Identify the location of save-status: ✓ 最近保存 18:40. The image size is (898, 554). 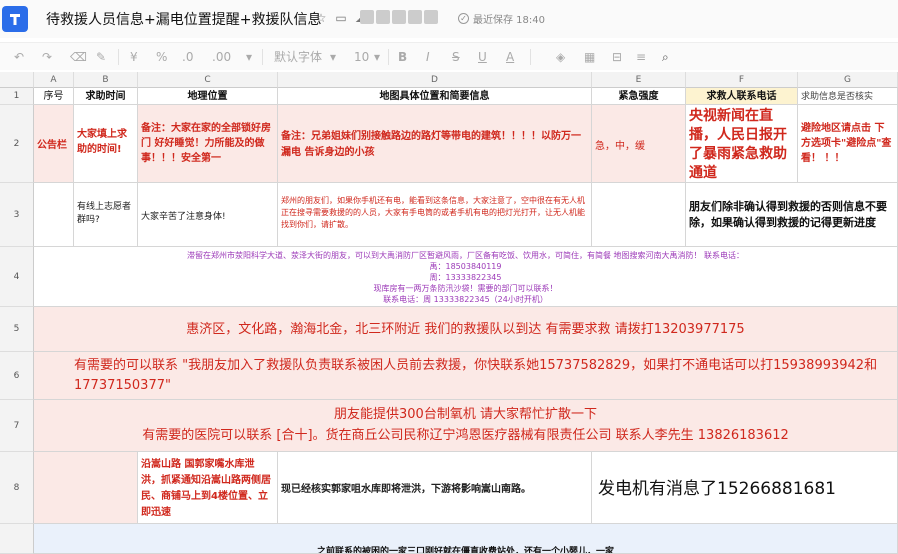
(501, 18).